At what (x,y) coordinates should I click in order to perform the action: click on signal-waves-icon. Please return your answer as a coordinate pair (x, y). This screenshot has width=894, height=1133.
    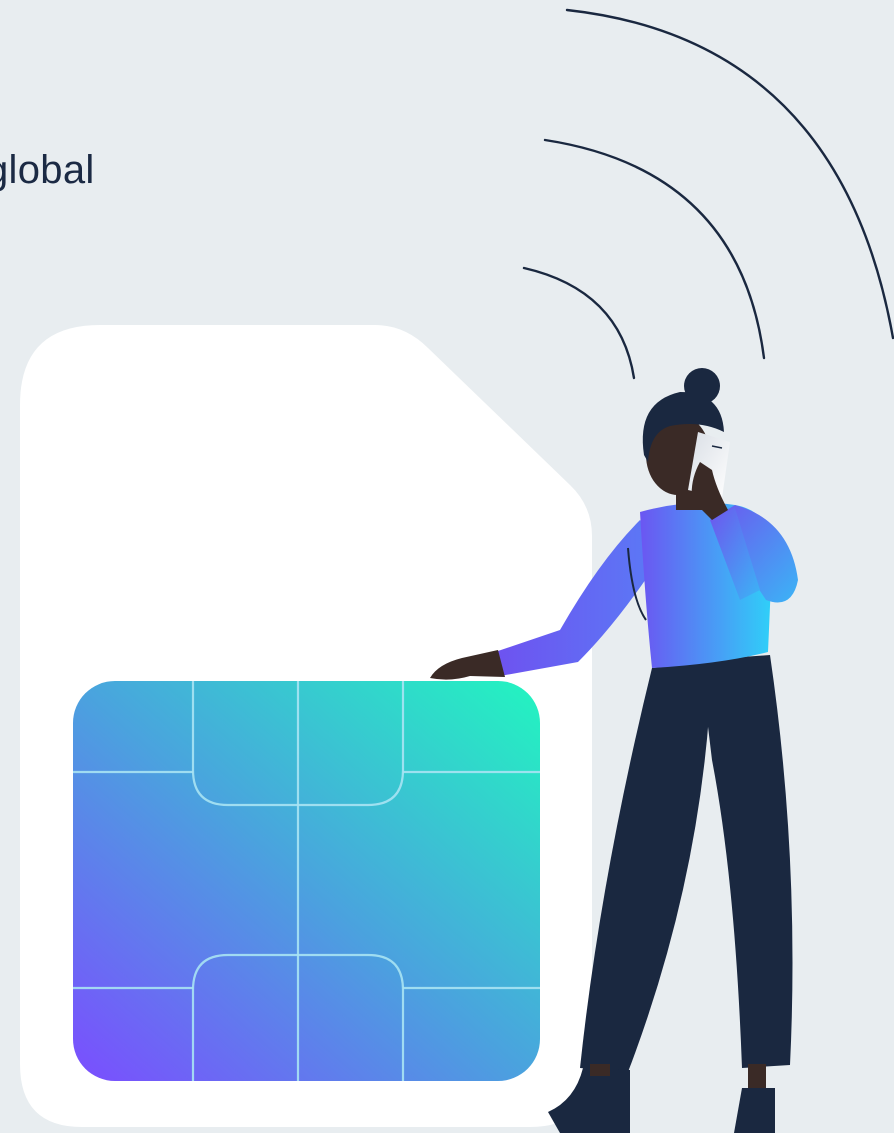
    Looking at the image, I should click on (708, 194).